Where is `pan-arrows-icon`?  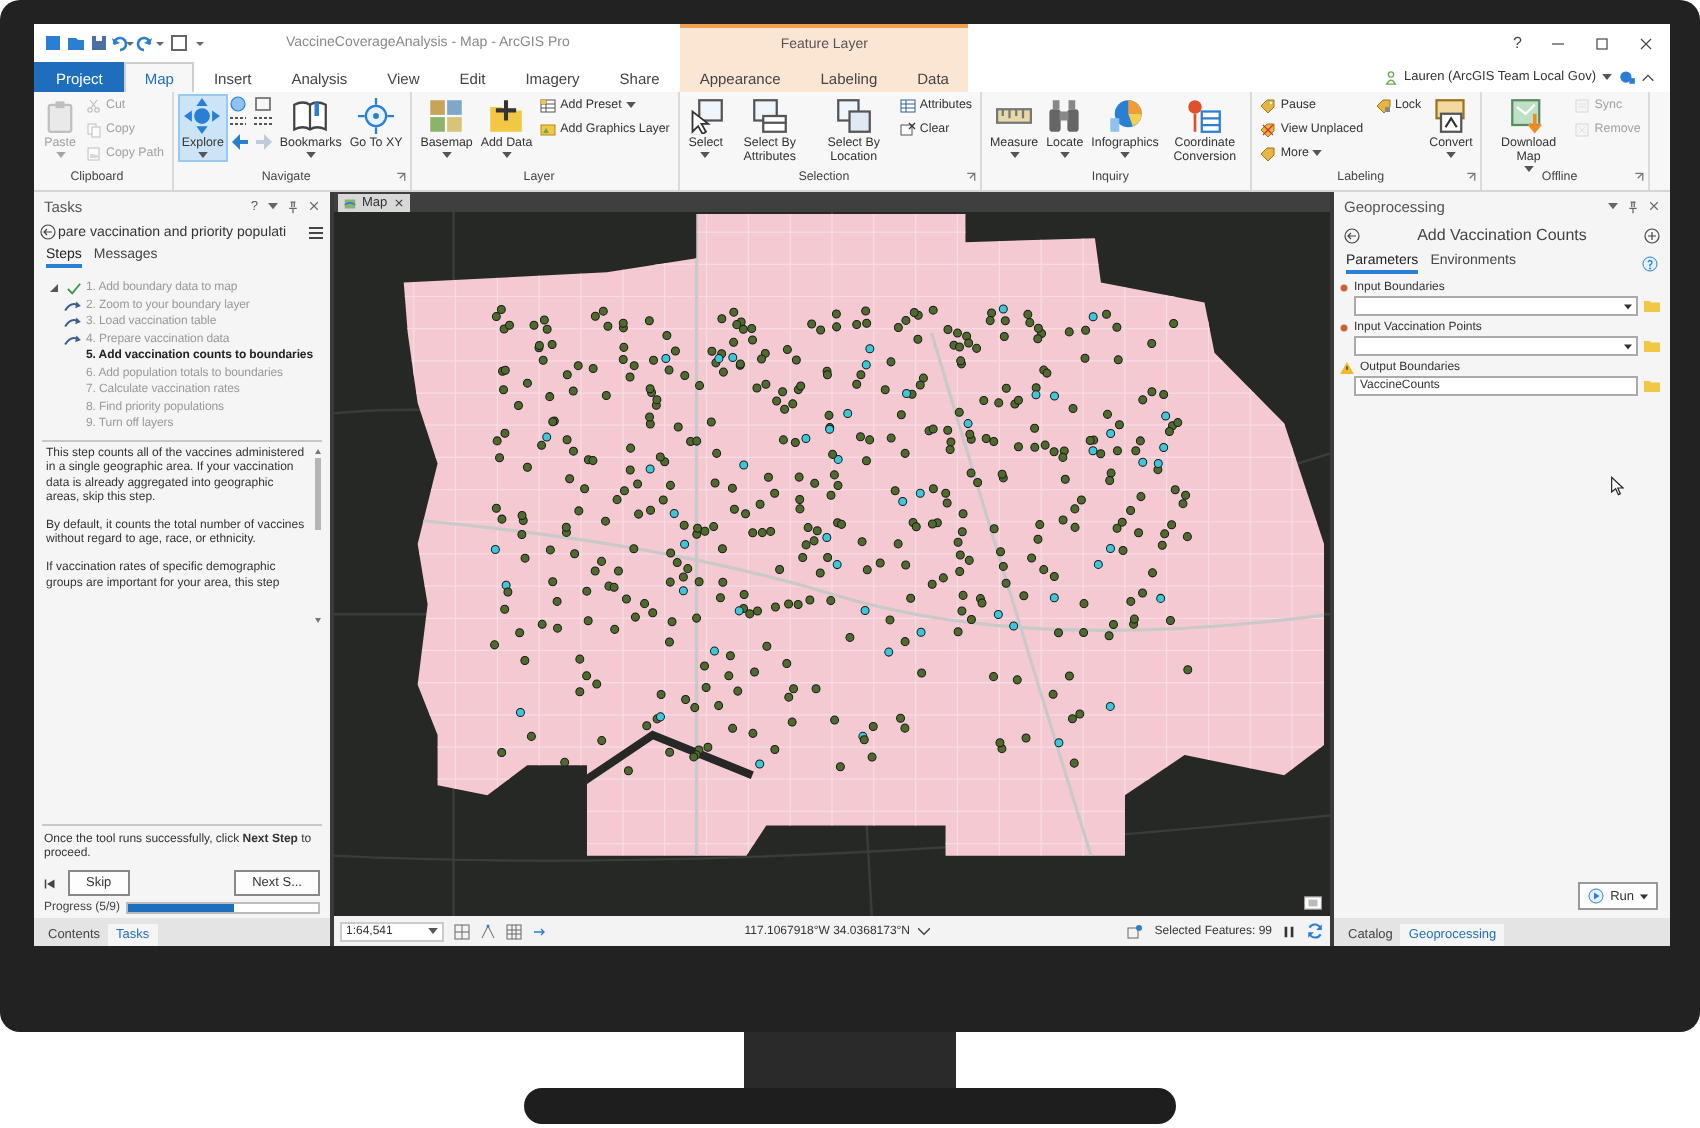 pan-arrows-icon is located at coordinates (202, 116).